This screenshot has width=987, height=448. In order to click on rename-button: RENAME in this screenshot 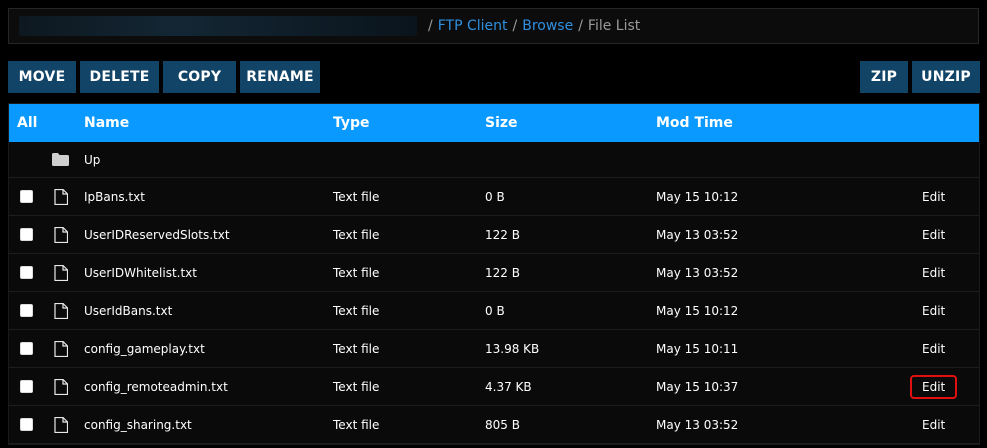, I will do `click(280, 77)`.